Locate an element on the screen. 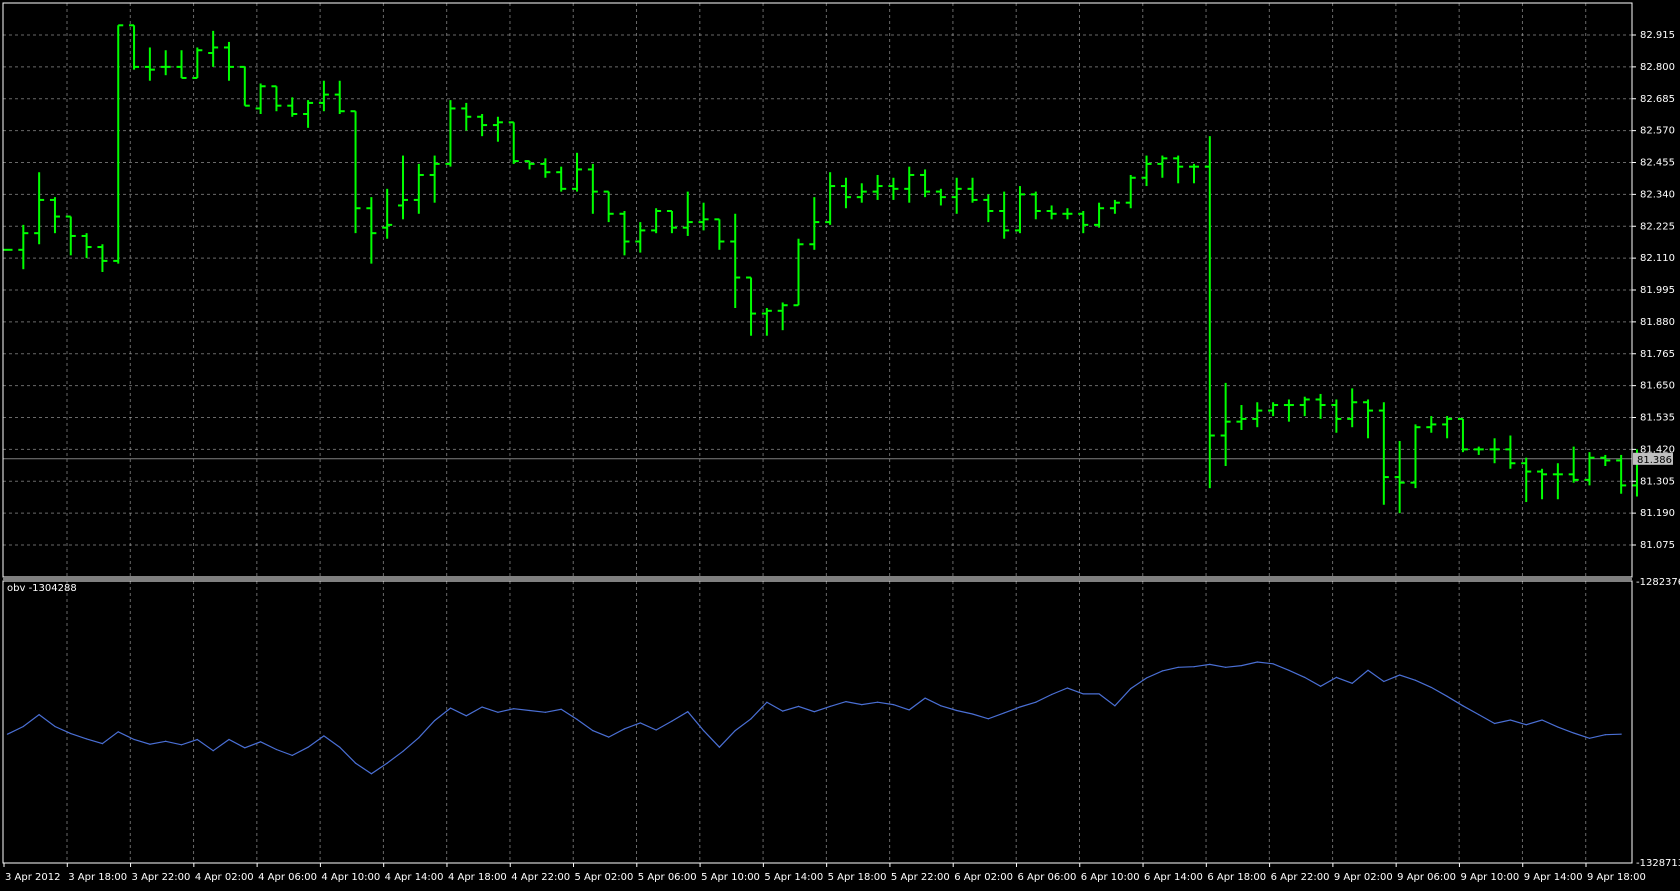  obv-label: obv -1304288 is located at coordinates (42, 588).